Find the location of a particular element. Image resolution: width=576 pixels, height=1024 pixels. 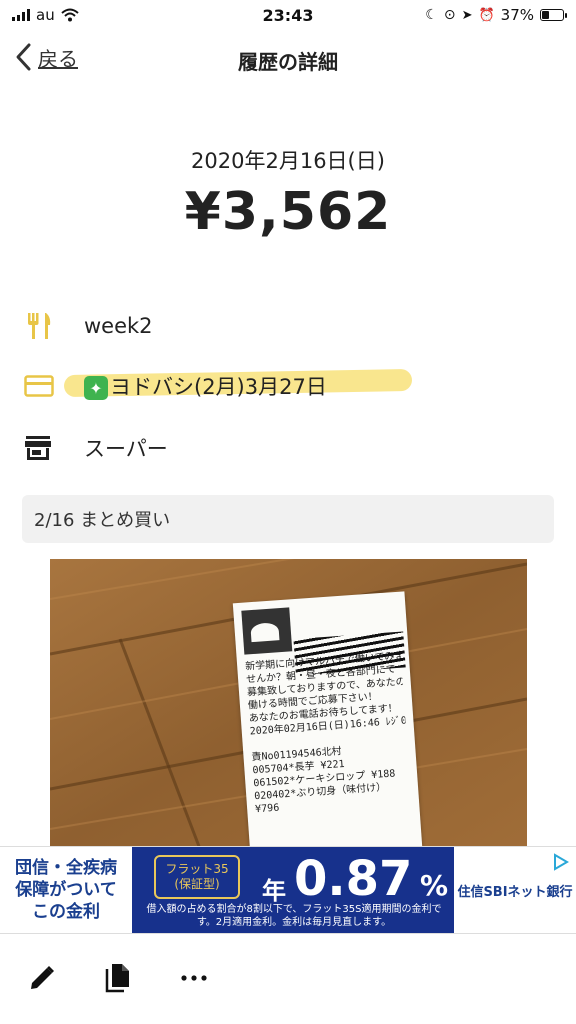

ad-right-panel: 住信SBIネット銀行 is located at coordinates (515, 890).